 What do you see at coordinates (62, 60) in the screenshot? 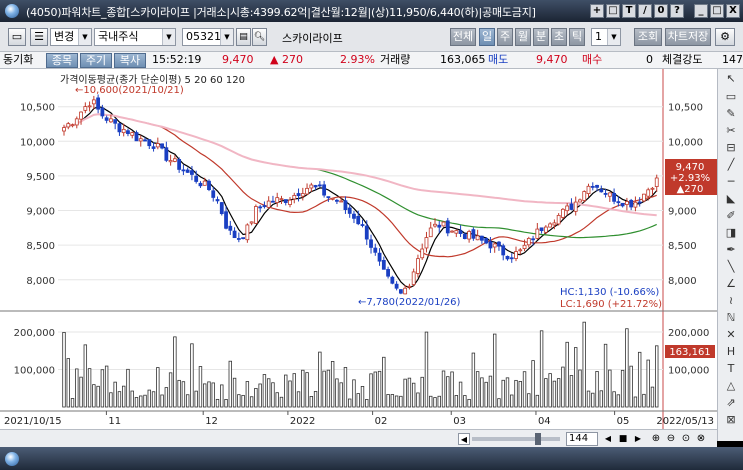
I see `tab-stock: 종목` at bounding box center [62, 60].